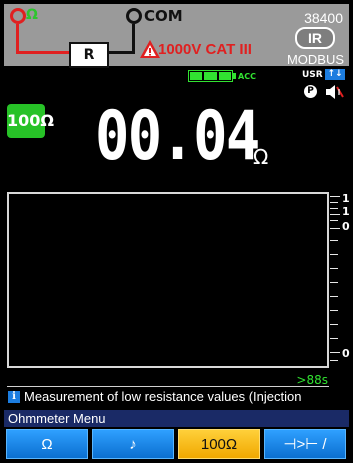  What do you see at coordinates (247, 76) in the screenshot?
I see `acc-label: ACC` at bounding box center [247, 76].